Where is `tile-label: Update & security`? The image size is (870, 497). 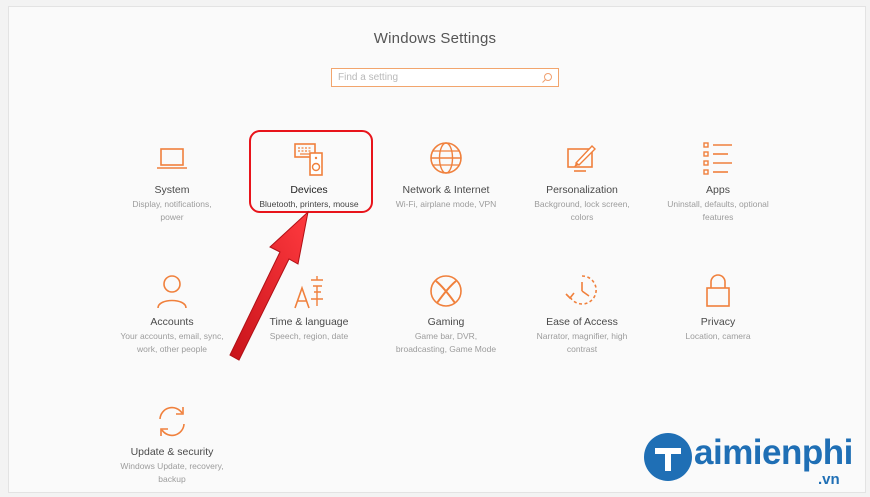 tile-label: Update & security is located at coordinates (172, 452).